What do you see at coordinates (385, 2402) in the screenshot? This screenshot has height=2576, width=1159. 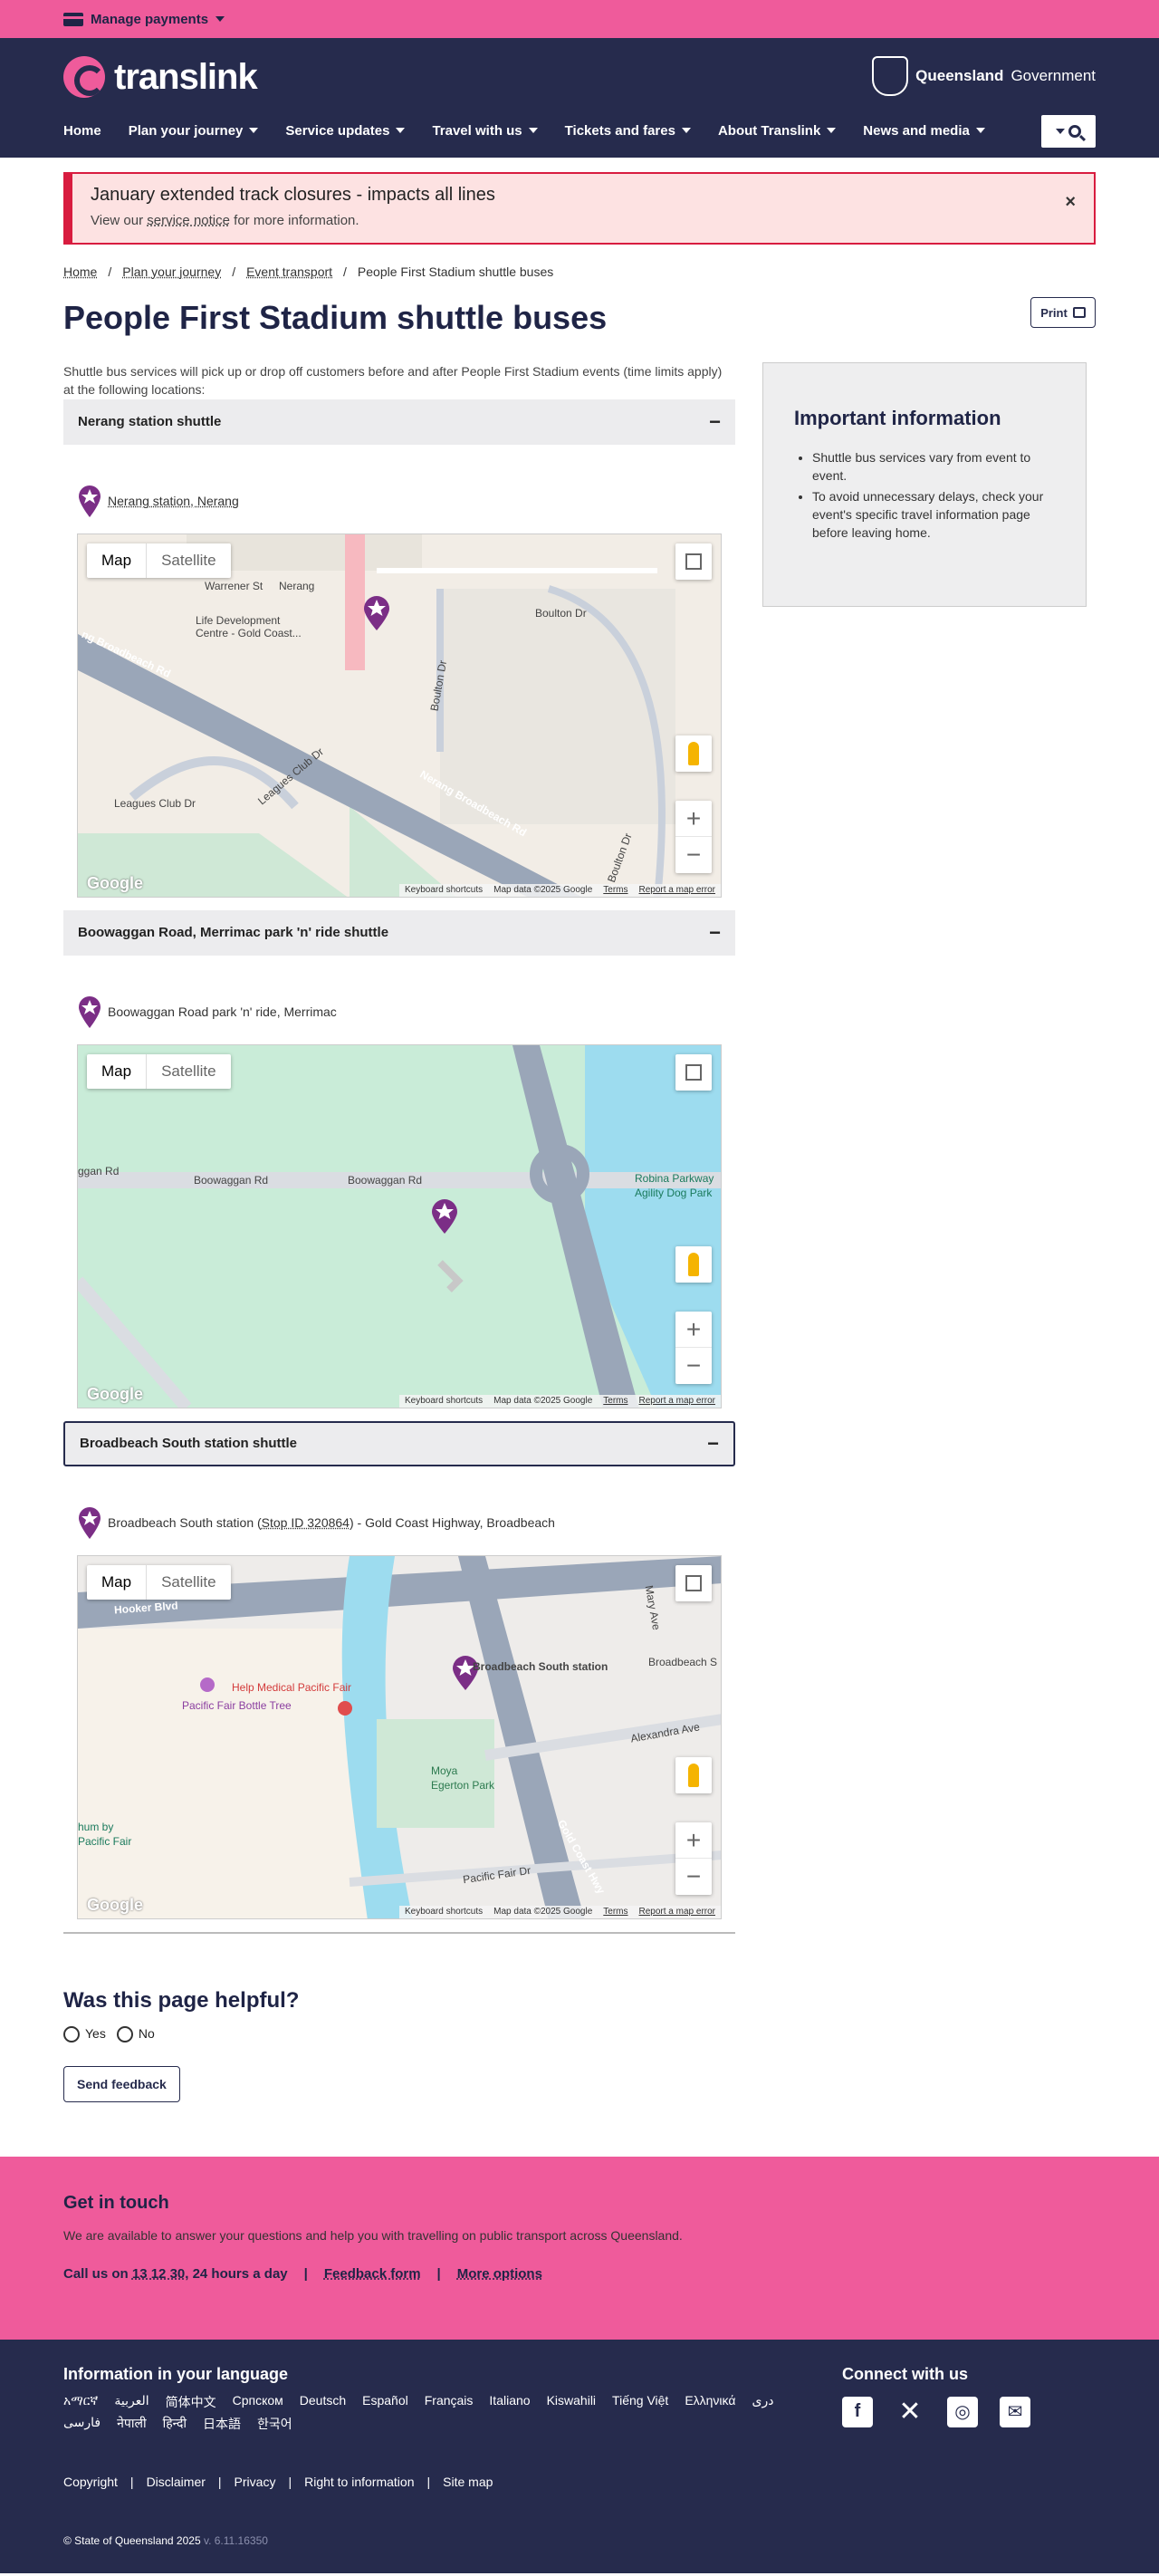 I see `language-link: Español` at bounding box center [385, 2402].